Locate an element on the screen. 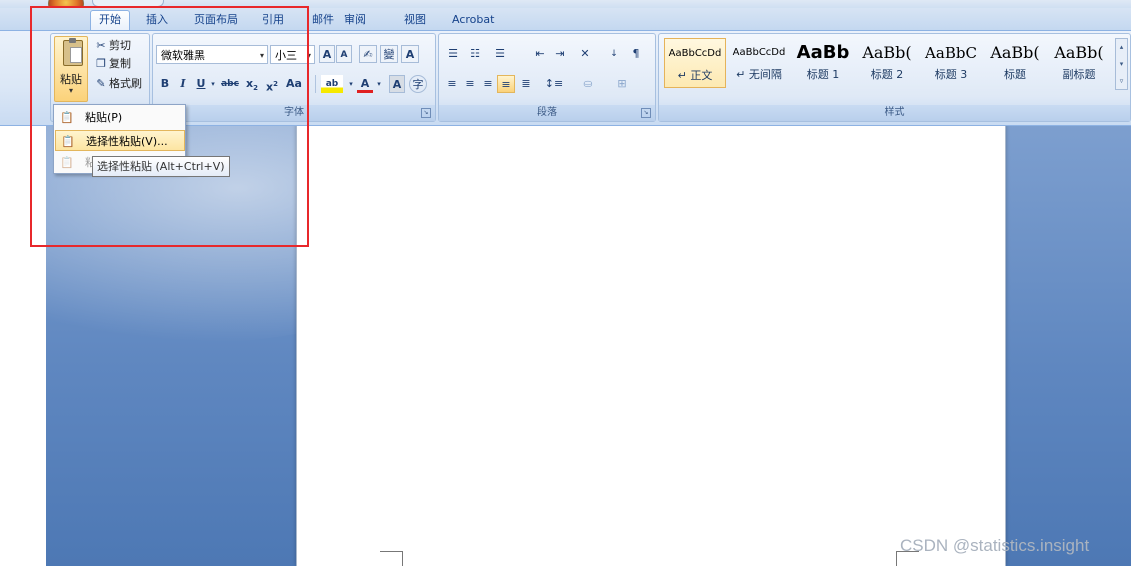  decrease-indent-icon: ⇤ is located at coordinates (540, 54).